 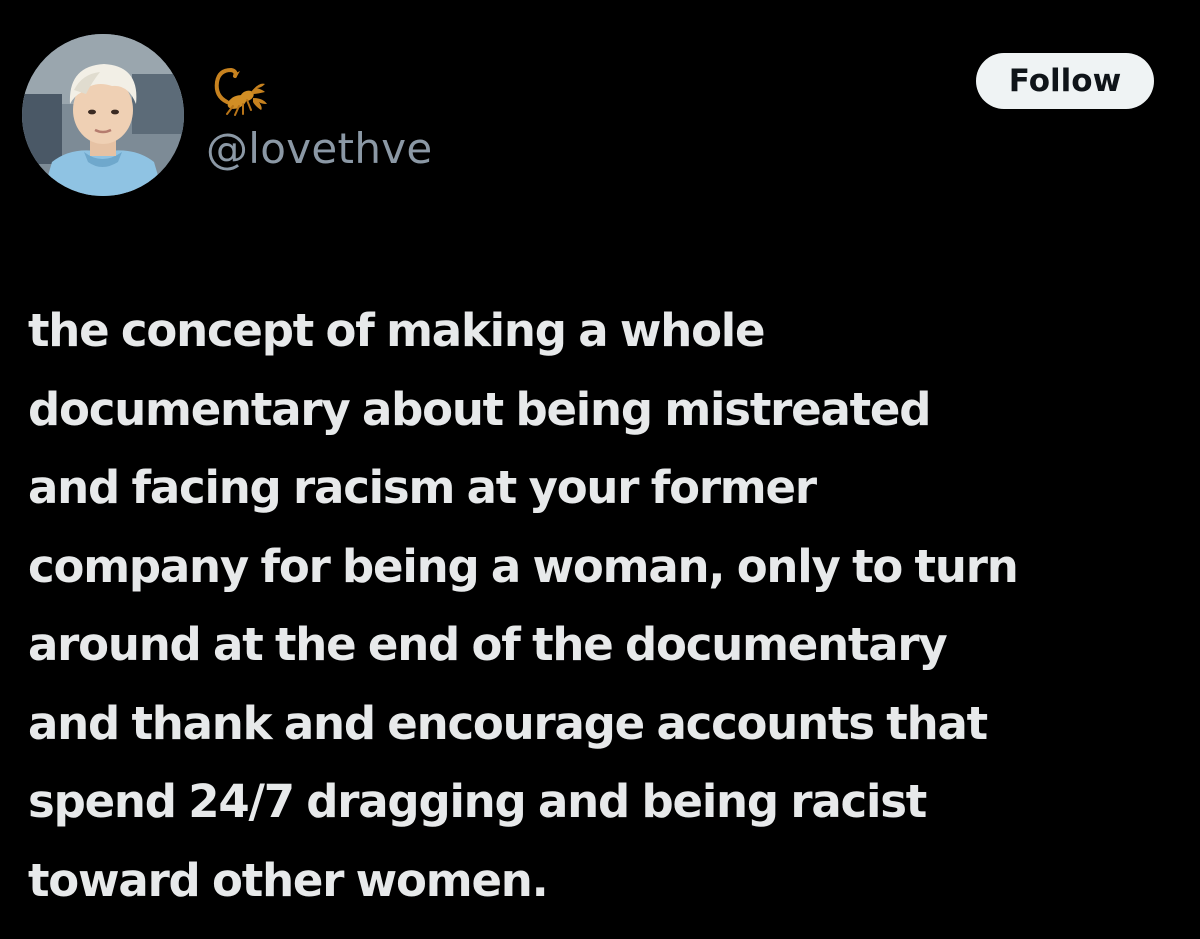 I want to click on tweet-text-line: the concept of making a whole, so click(x=397, y=330).